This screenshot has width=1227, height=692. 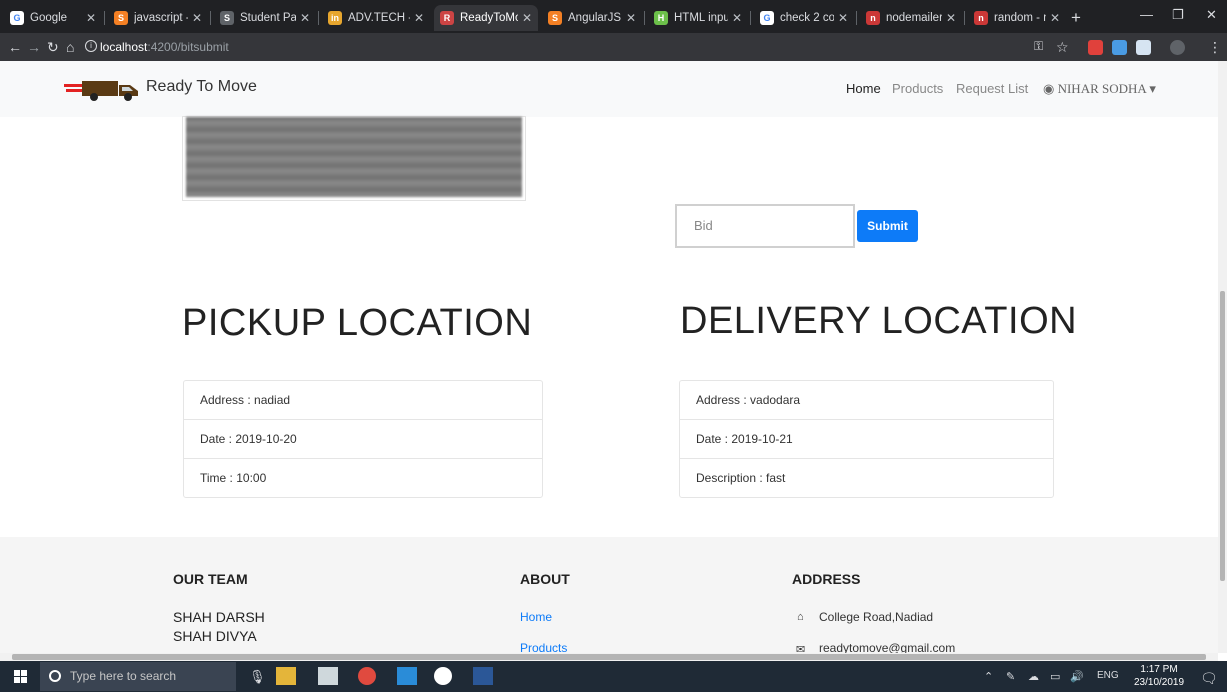 I want to click on minimize-icon: —, so click(x=1146, y=14).